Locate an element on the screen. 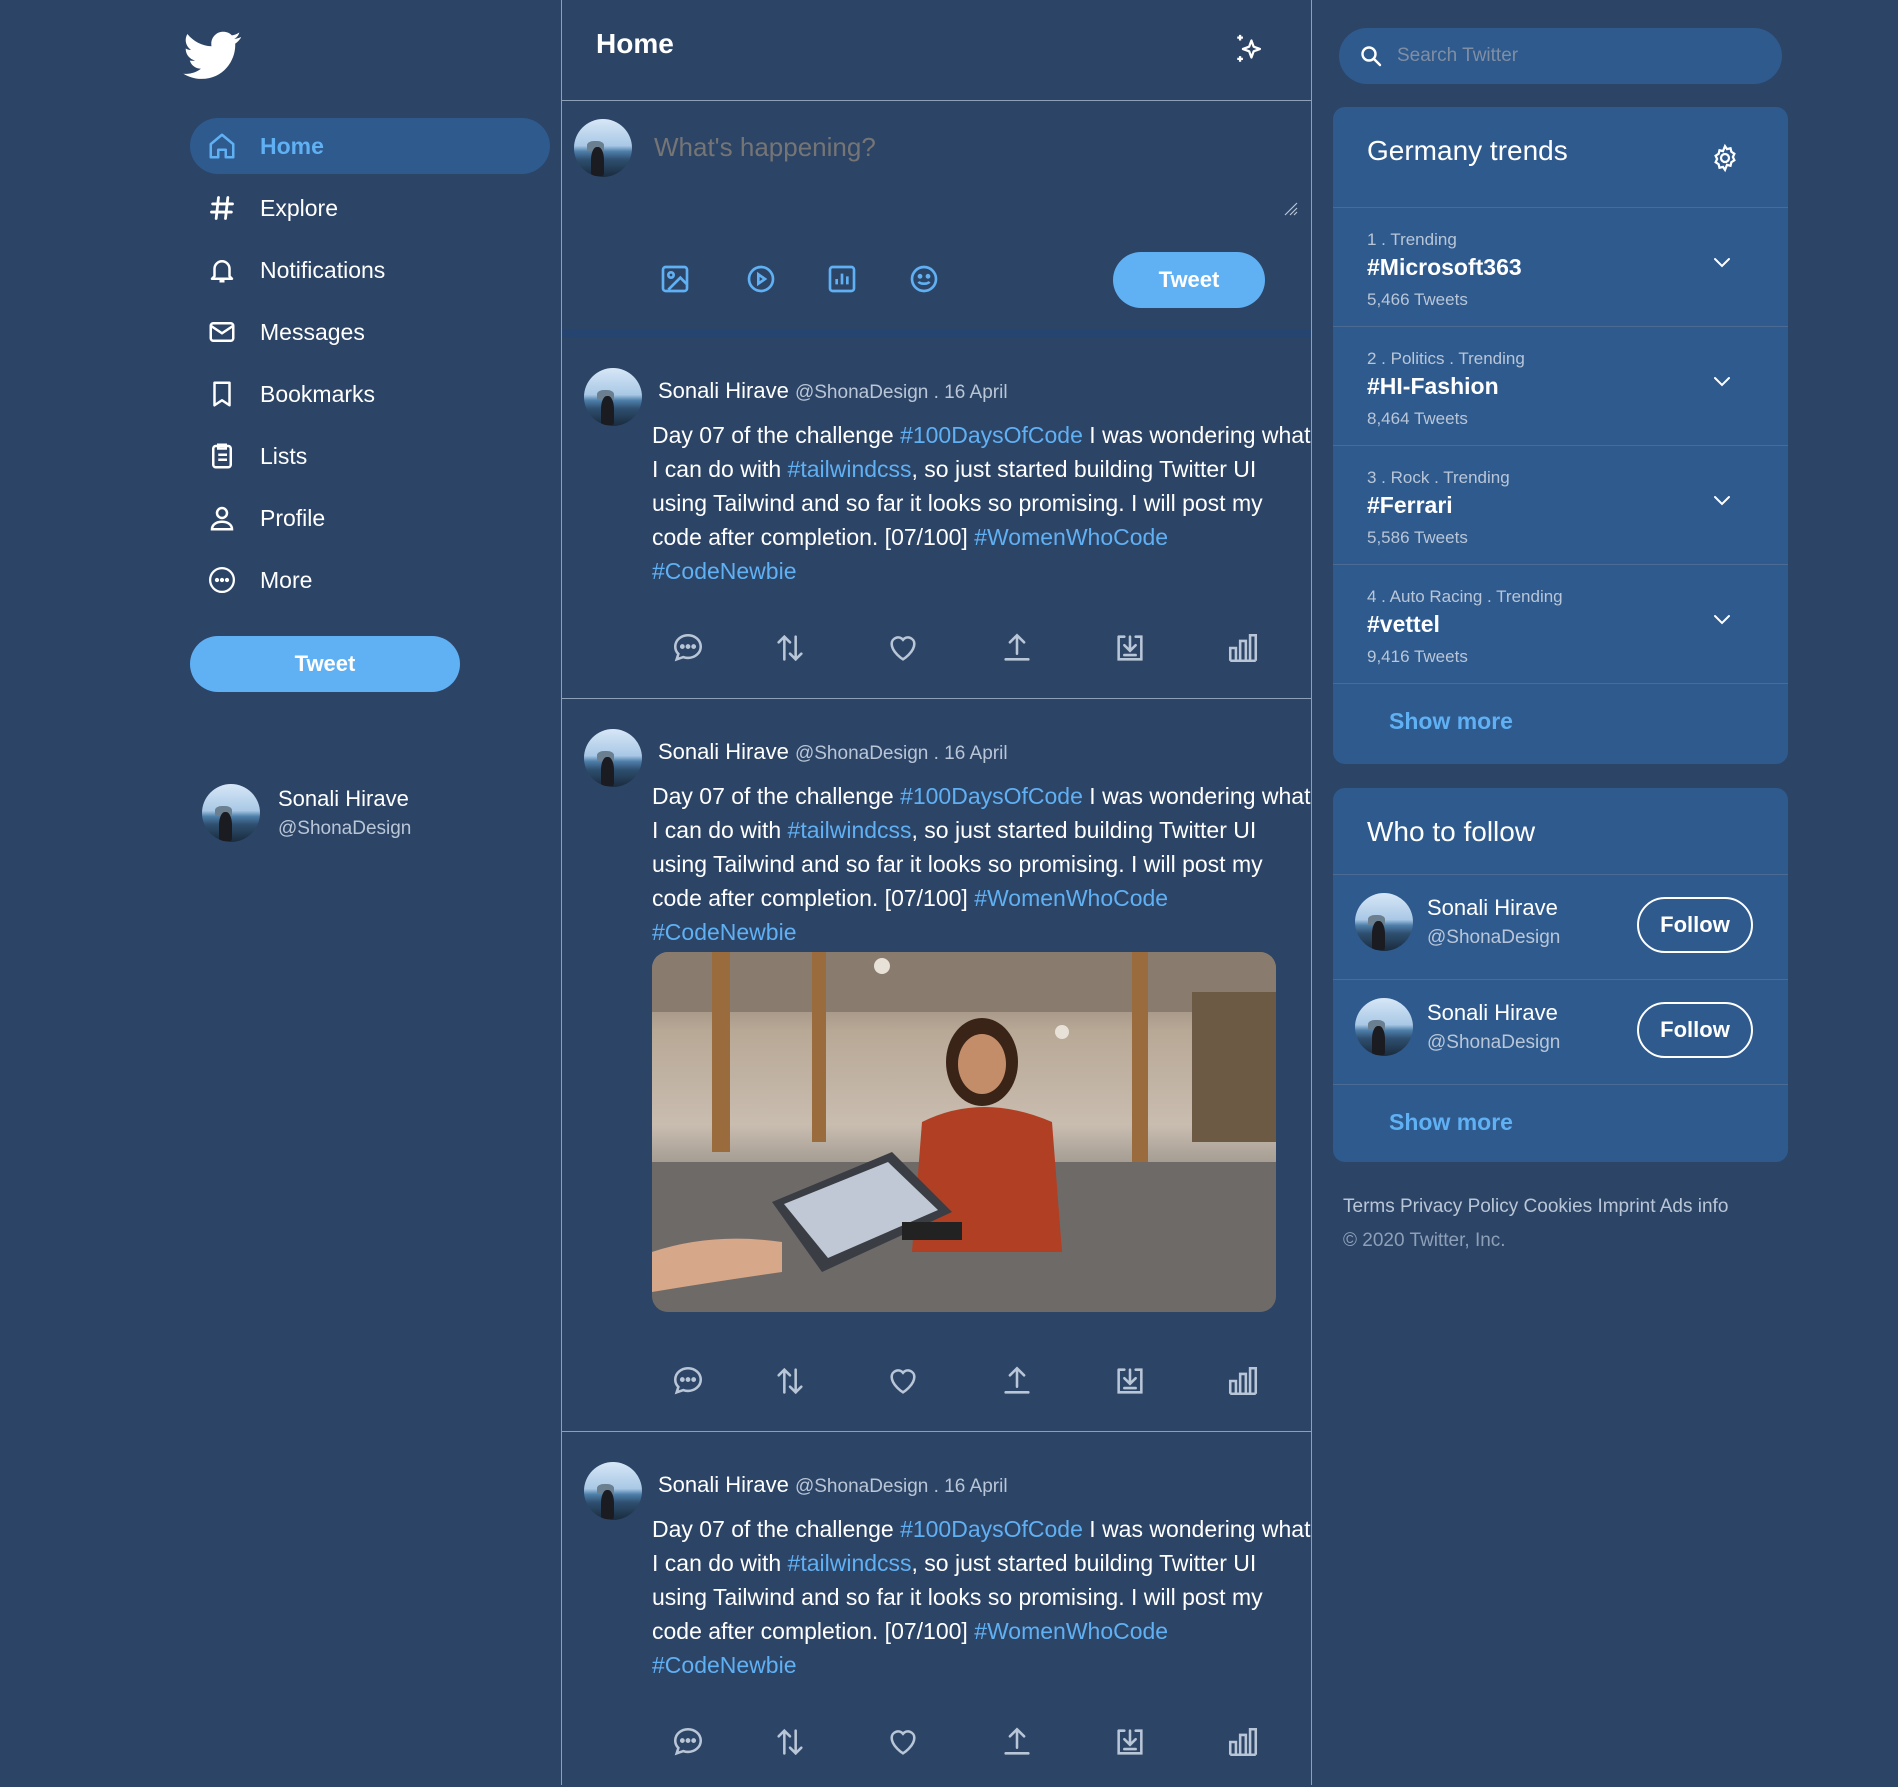 The height and width of the screenshot is (1787, 1898). nav-item-lists: Lists is located at coordinates (370, 456).